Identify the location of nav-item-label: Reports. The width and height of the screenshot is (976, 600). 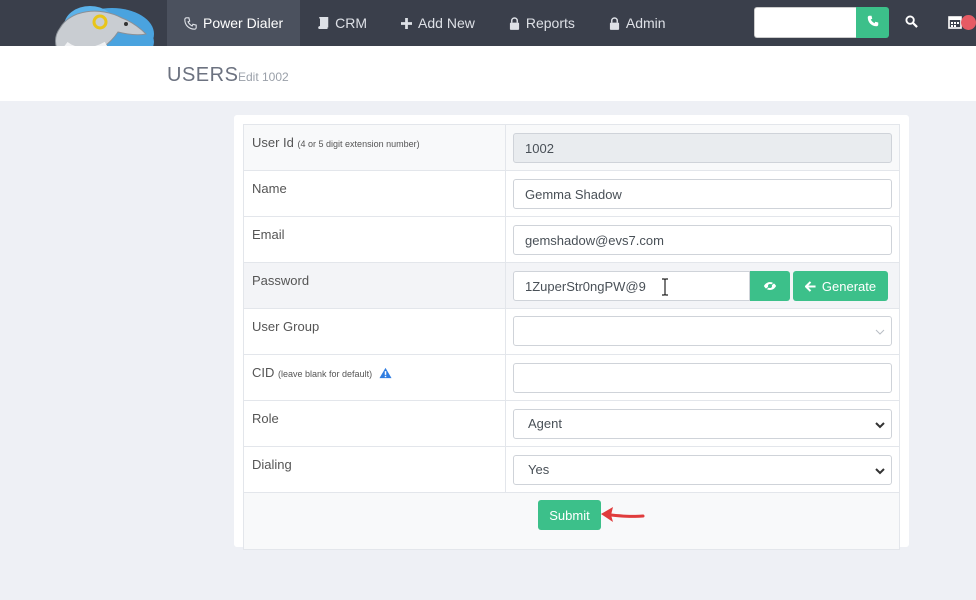
(550, 23).